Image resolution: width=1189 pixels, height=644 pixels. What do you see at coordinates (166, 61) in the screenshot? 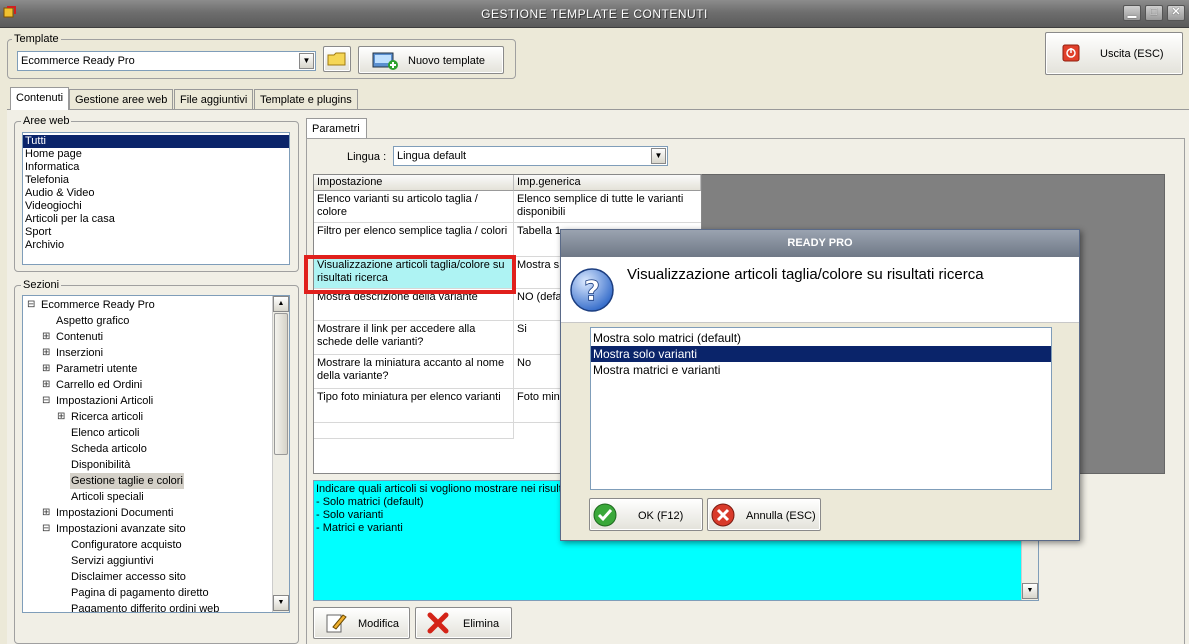
I see `template-select: Ecommerce Ready Pro ▼` at bounding box center [166, 61].